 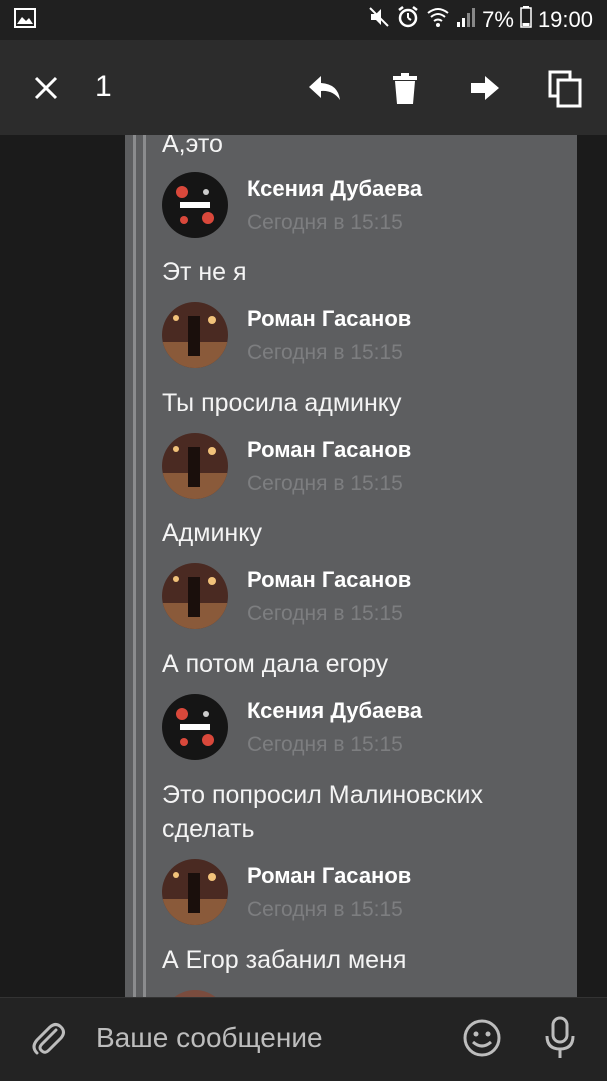 What do you see at coordinates (25, 20) in the screenshot?
I see `image-icon` at bounding box center [25, 20].